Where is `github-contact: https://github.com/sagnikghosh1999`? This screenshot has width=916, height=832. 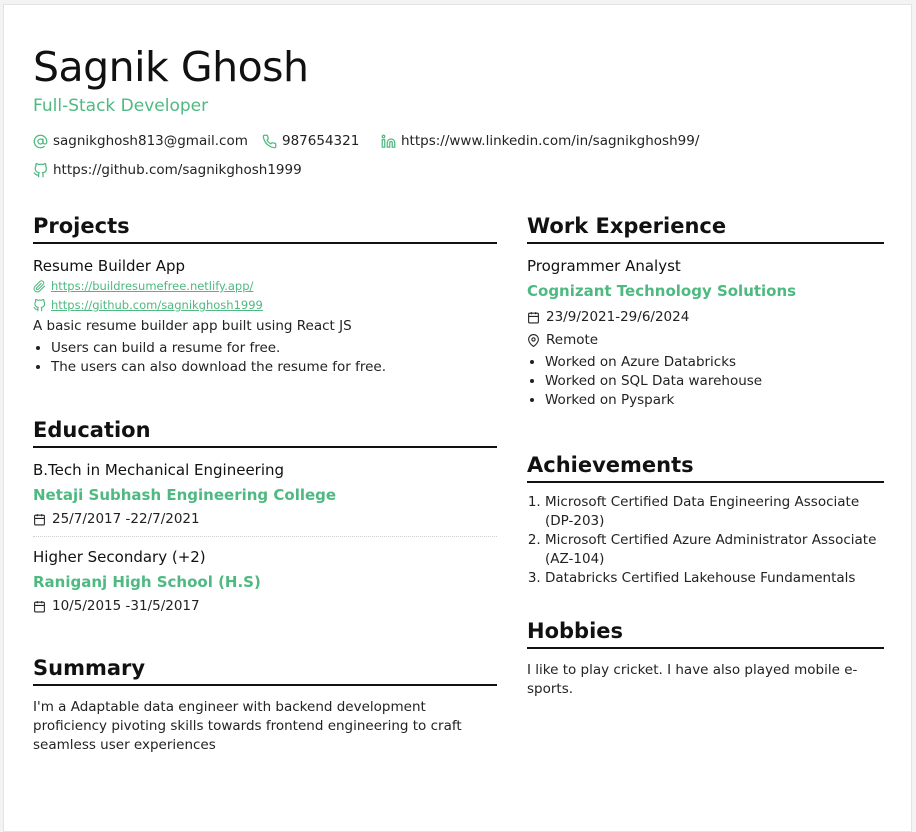 github-contact: https://github.com/sagnikghosh1999 is located at coordinates (167, 170).